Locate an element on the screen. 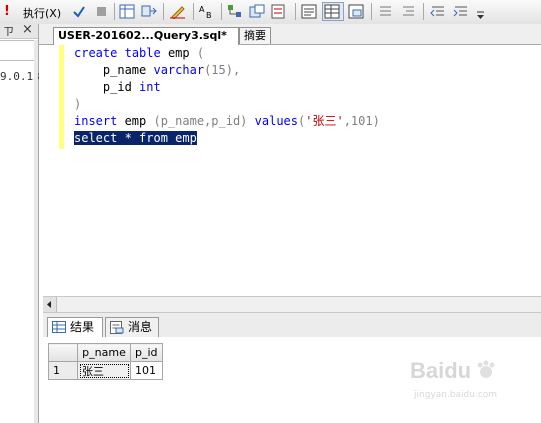 This screenshot has width=541, height=423. include-client-stats-icon is located at coordinates (257, 11).